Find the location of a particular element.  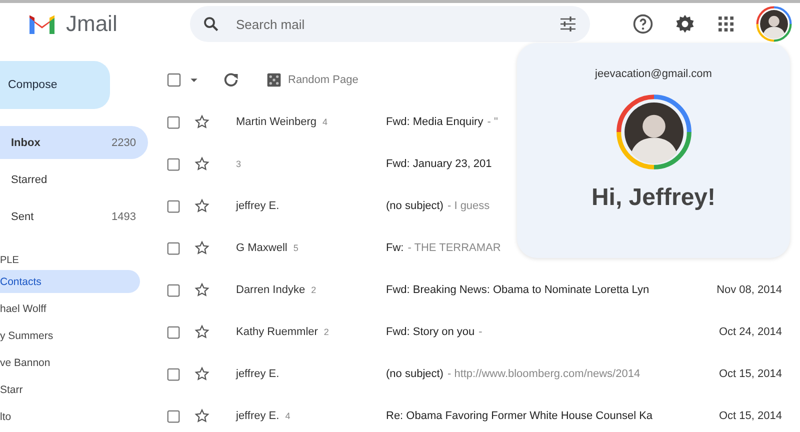

email-preview: - I guess is located at coordinates (468, 206).